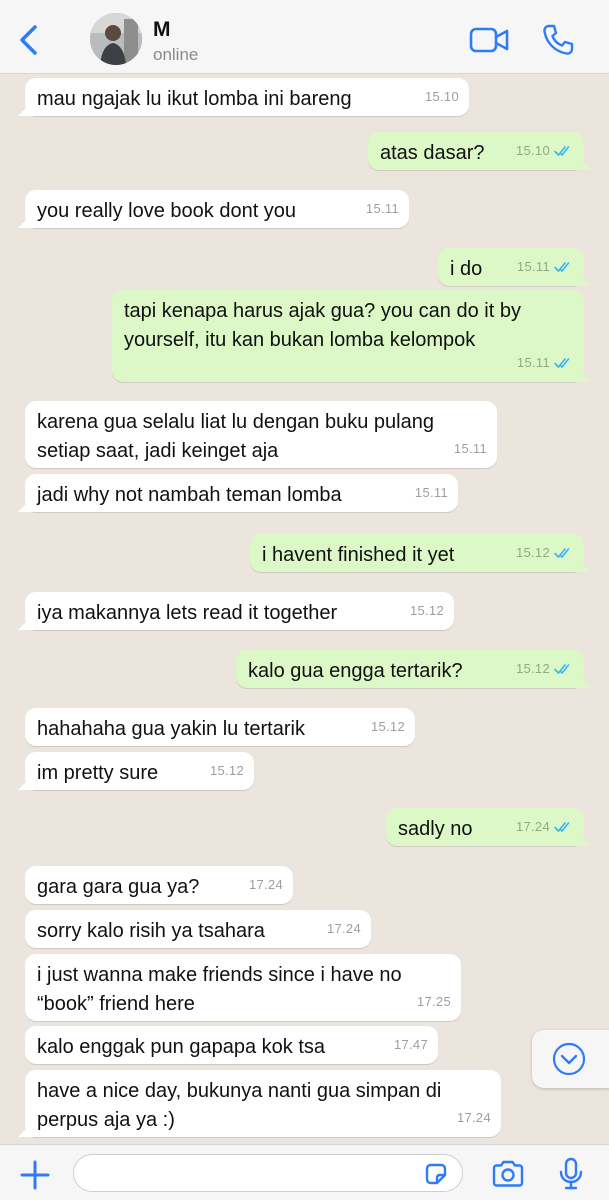 The image size is (609, 1200). I want to click on message-text: kalo enggak pun gapapa kok tsa, so click(181, 1047).